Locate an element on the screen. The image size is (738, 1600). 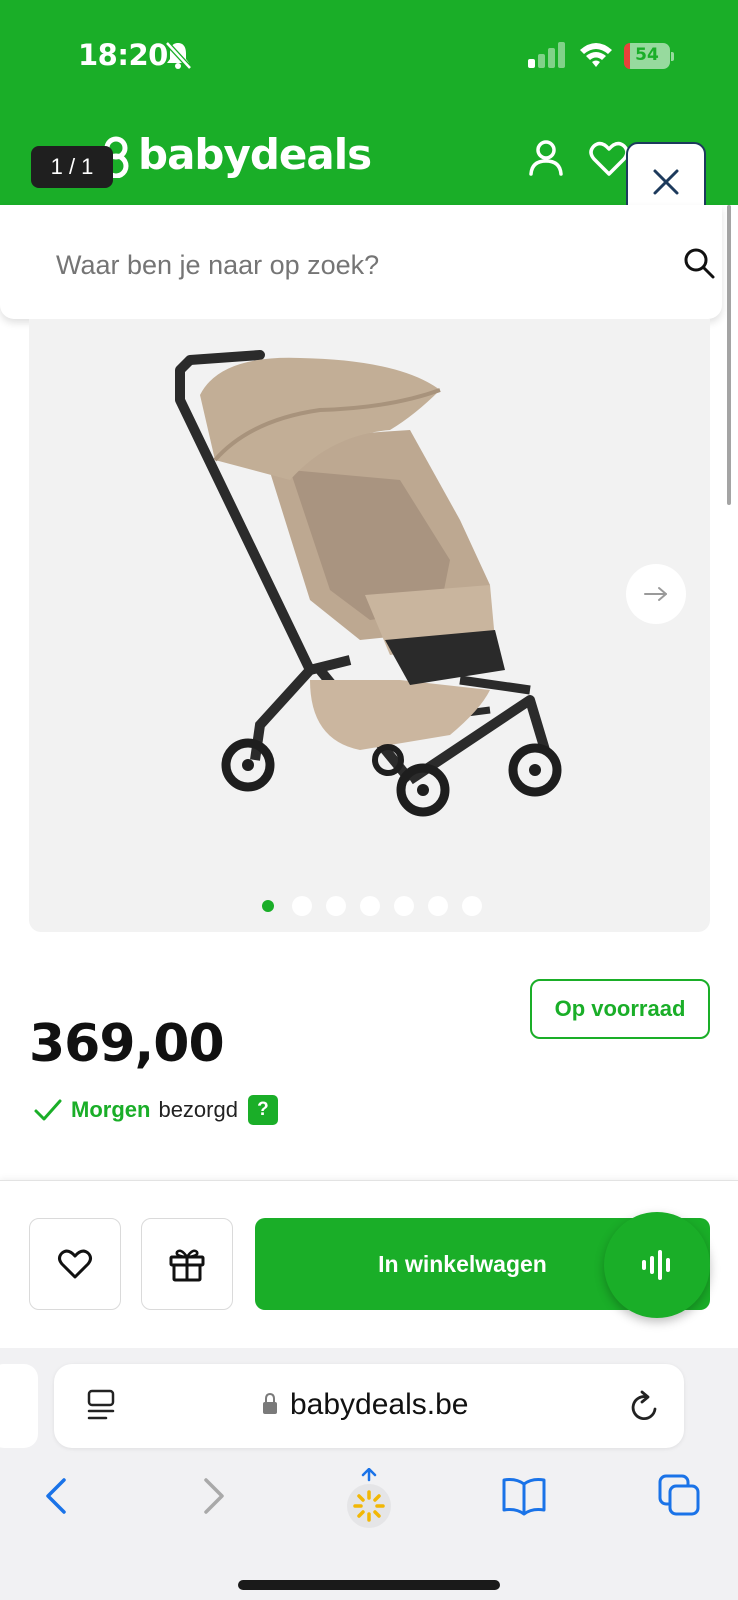
product-price: 369,00 is located at coordinates (127, 1044).